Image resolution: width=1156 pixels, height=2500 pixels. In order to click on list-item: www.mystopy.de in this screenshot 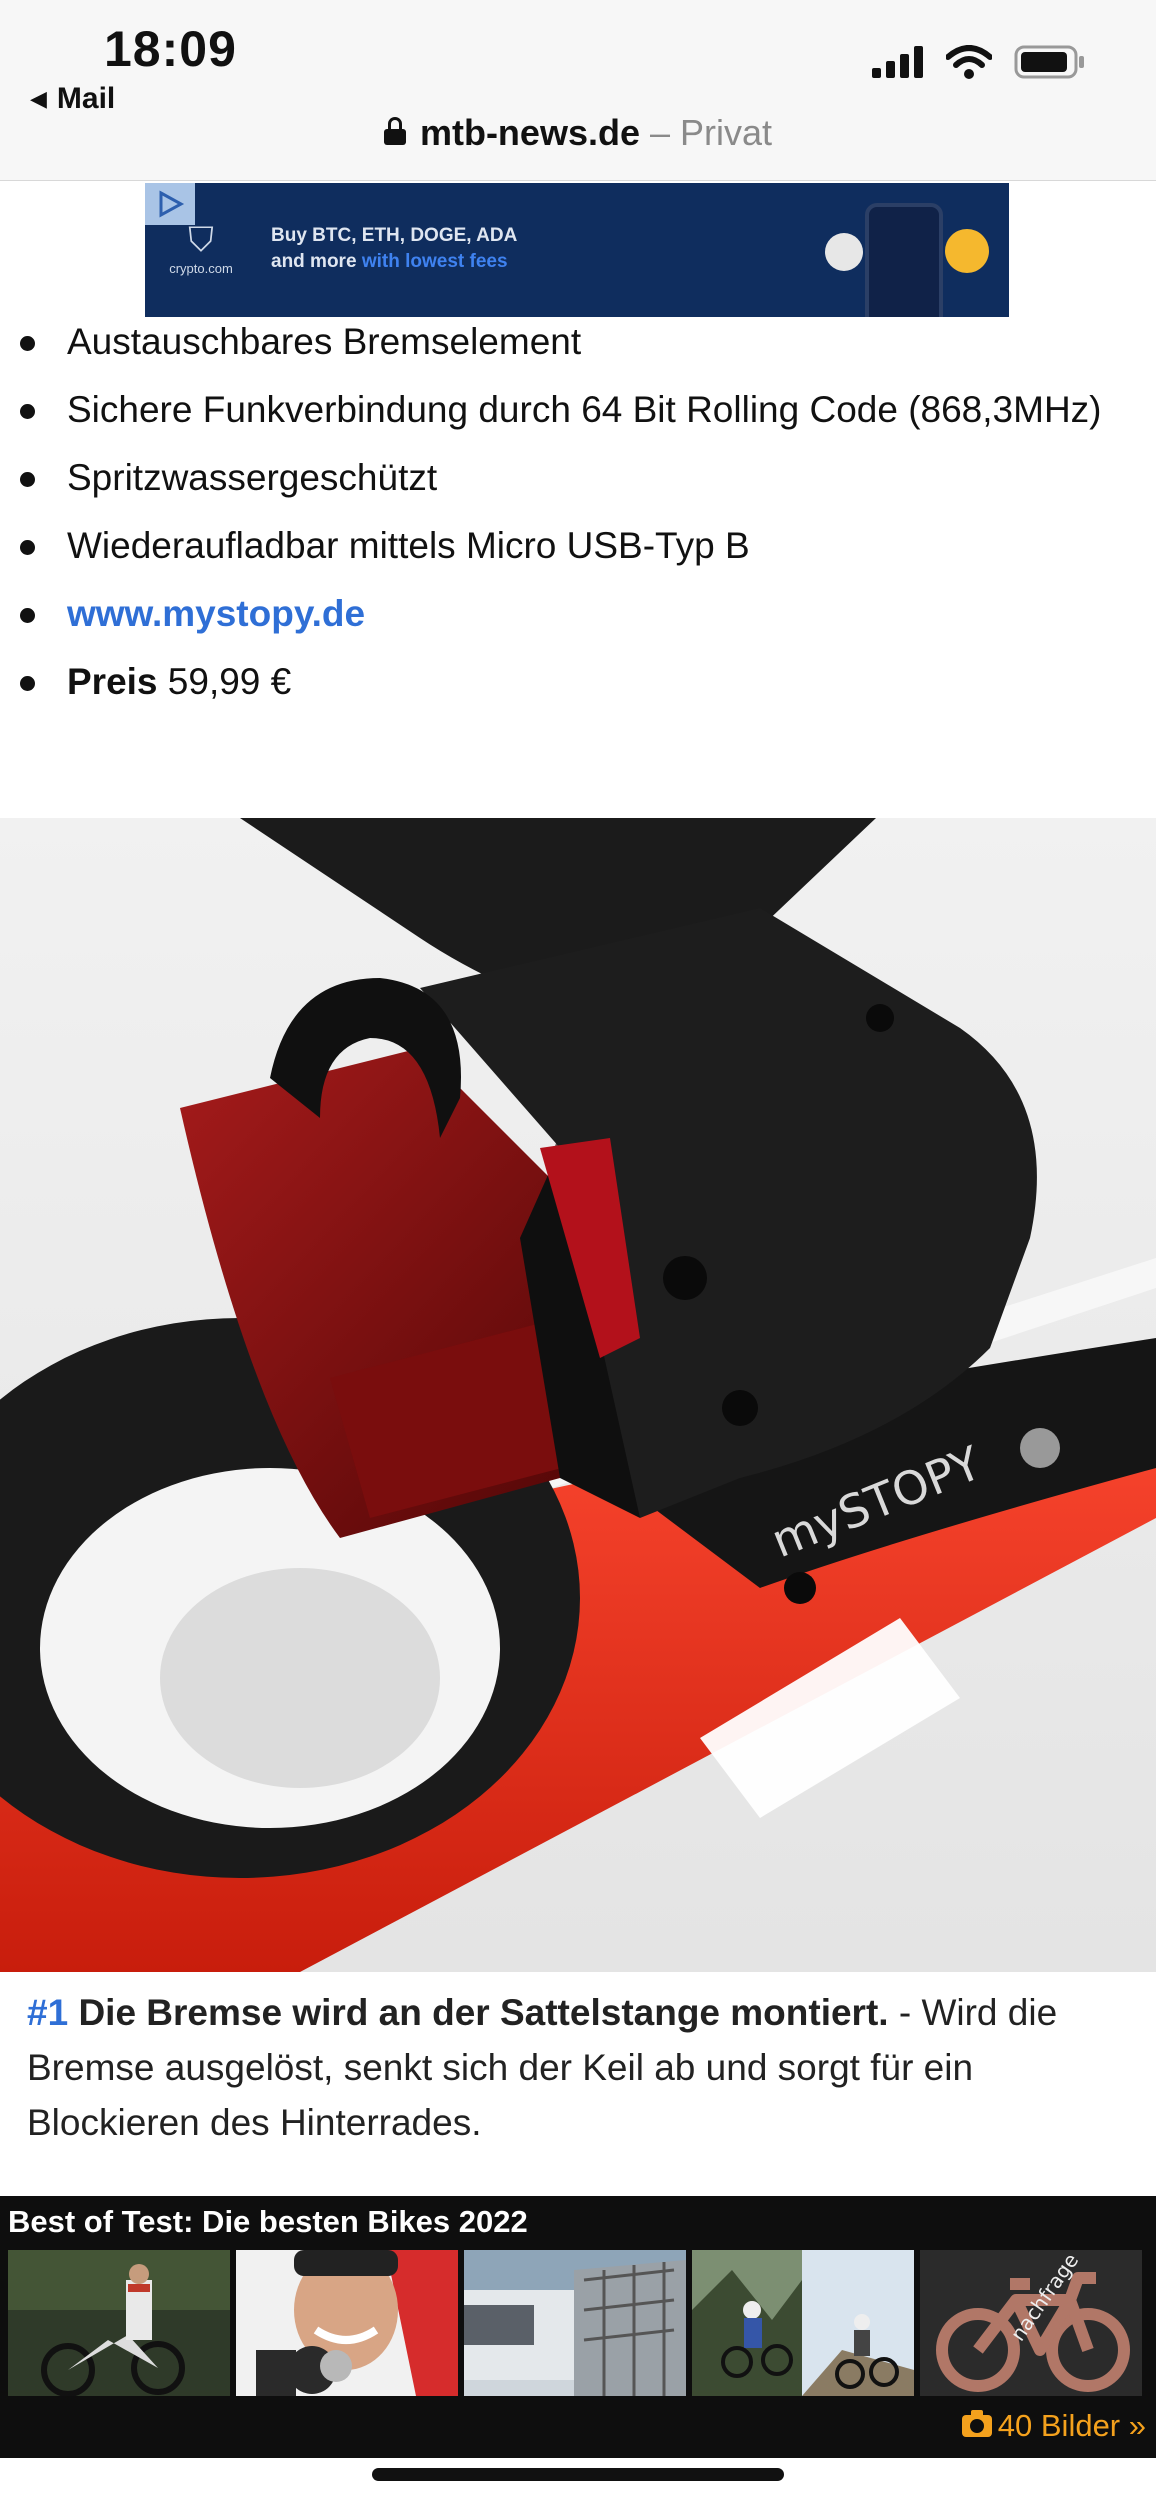, I will do `click(578, 614)`.